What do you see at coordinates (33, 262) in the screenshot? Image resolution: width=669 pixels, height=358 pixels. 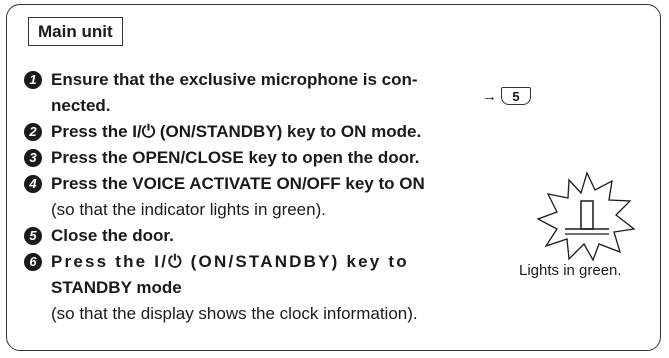 I see `step-number-6: 6` at bounding box center [33, 262].